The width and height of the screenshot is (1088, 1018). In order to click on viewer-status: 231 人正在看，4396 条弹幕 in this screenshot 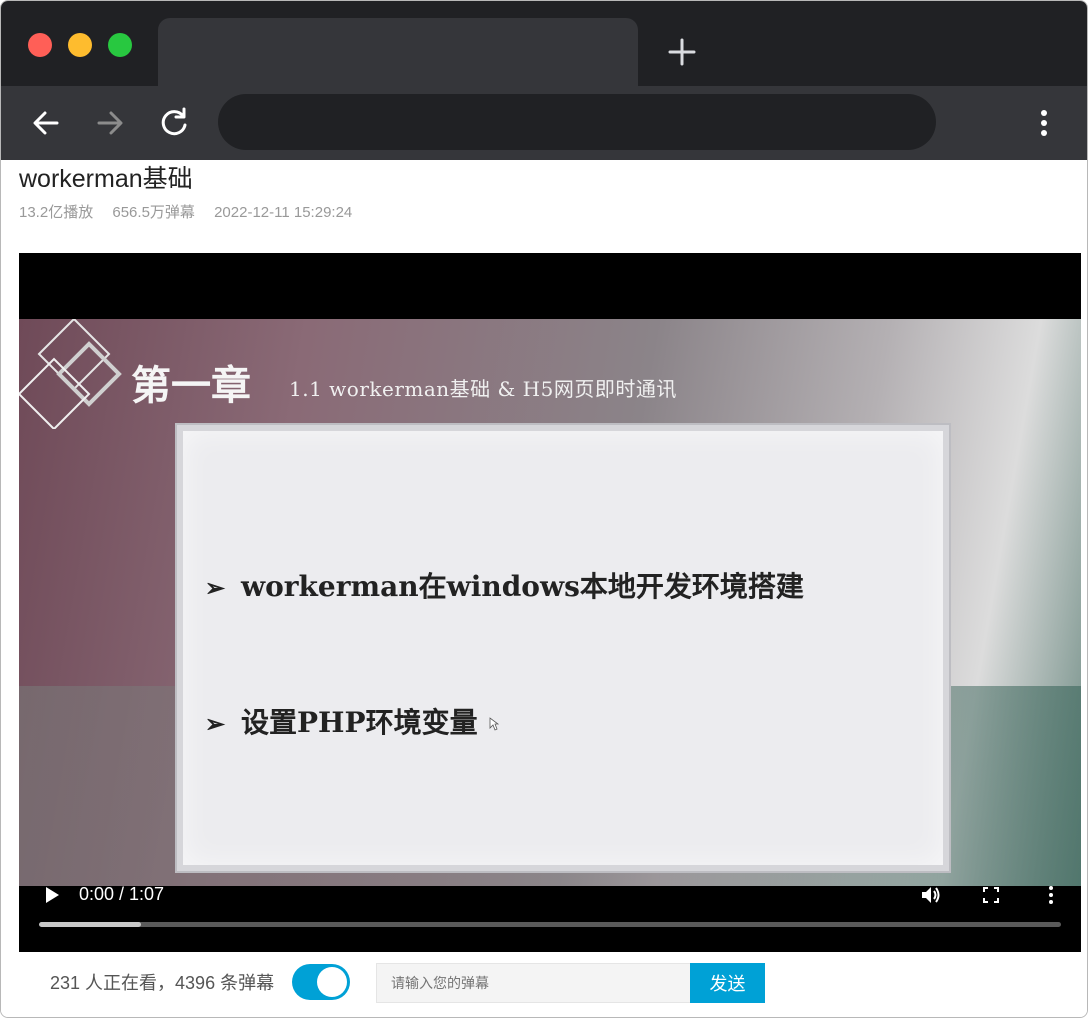, I will do `click(162, 983)`.